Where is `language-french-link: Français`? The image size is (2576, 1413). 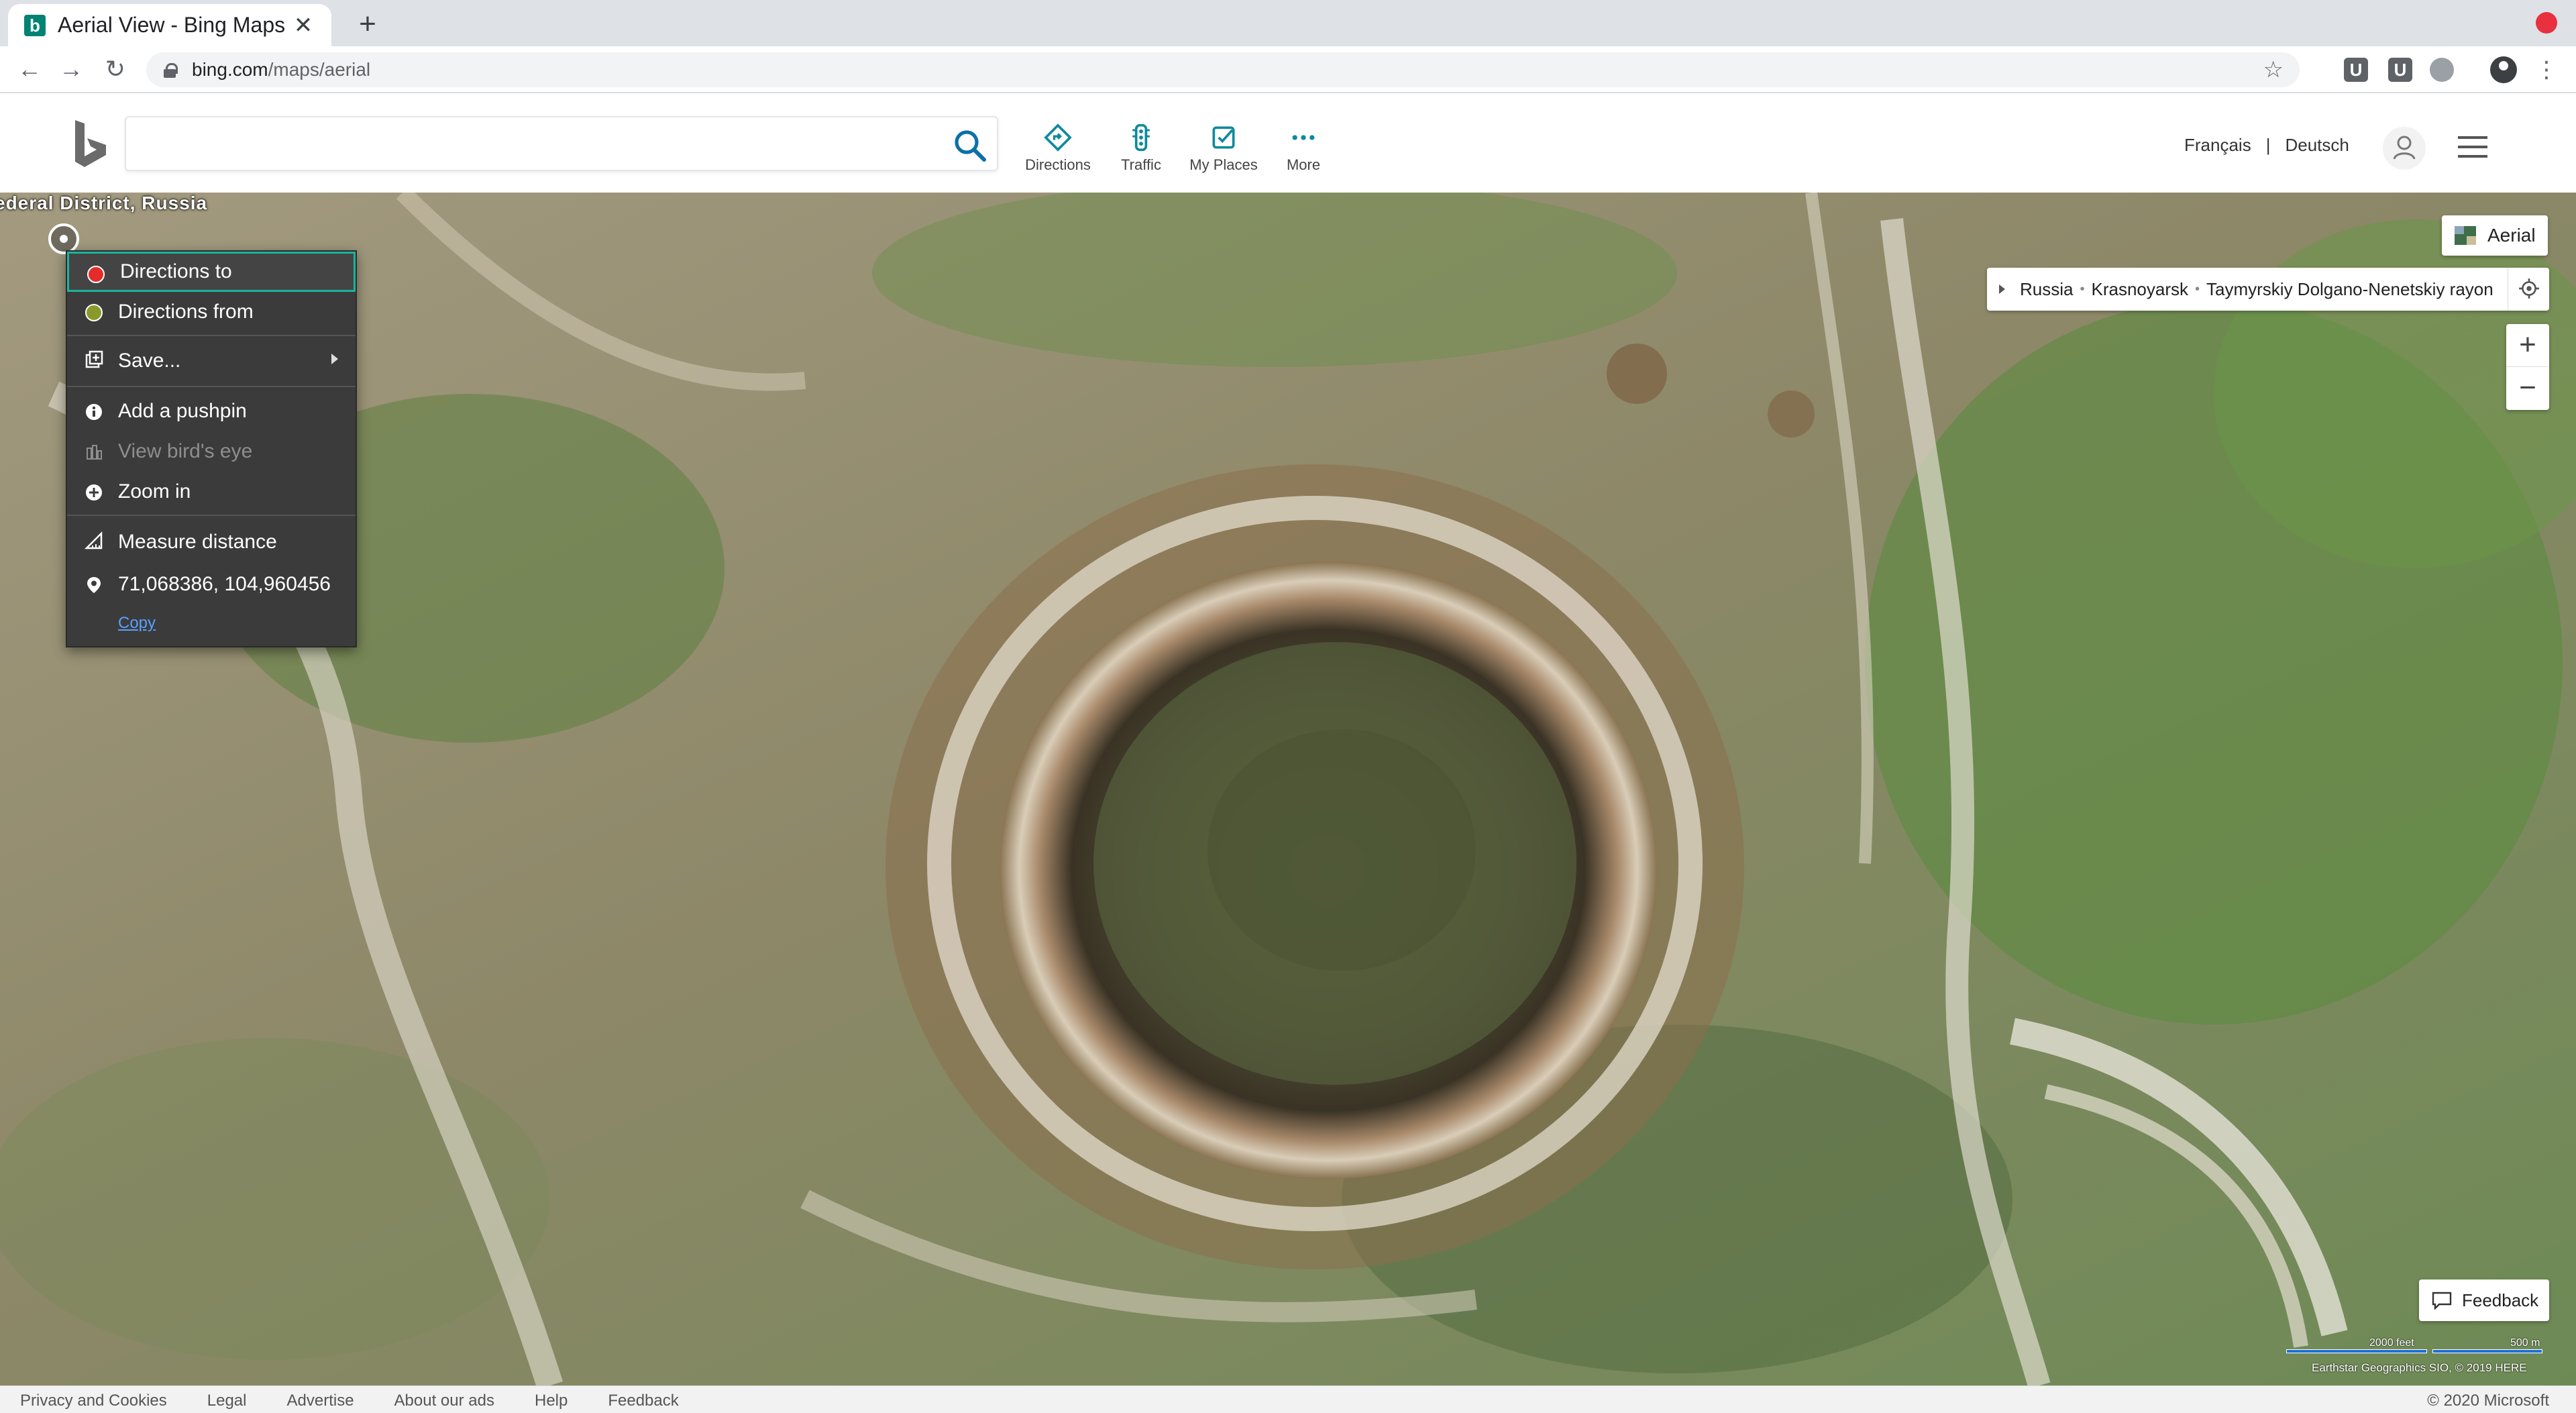
language-french-link: Français is located at coordinates (2217, 145).